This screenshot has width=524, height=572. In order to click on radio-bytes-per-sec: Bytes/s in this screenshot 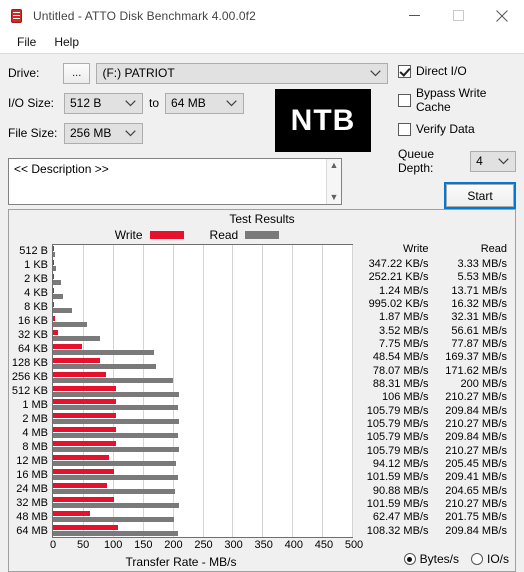, I will do `click(431, 559)`.